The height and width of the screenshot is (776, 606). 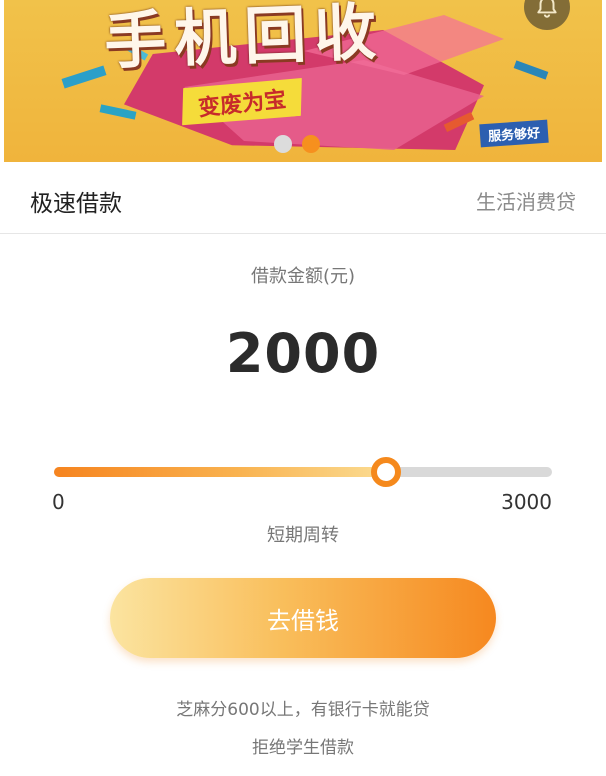 What do you see at coordinates (220, 472) in the screenshot?
I see `slider-fill` at bounding box center [220, 472].